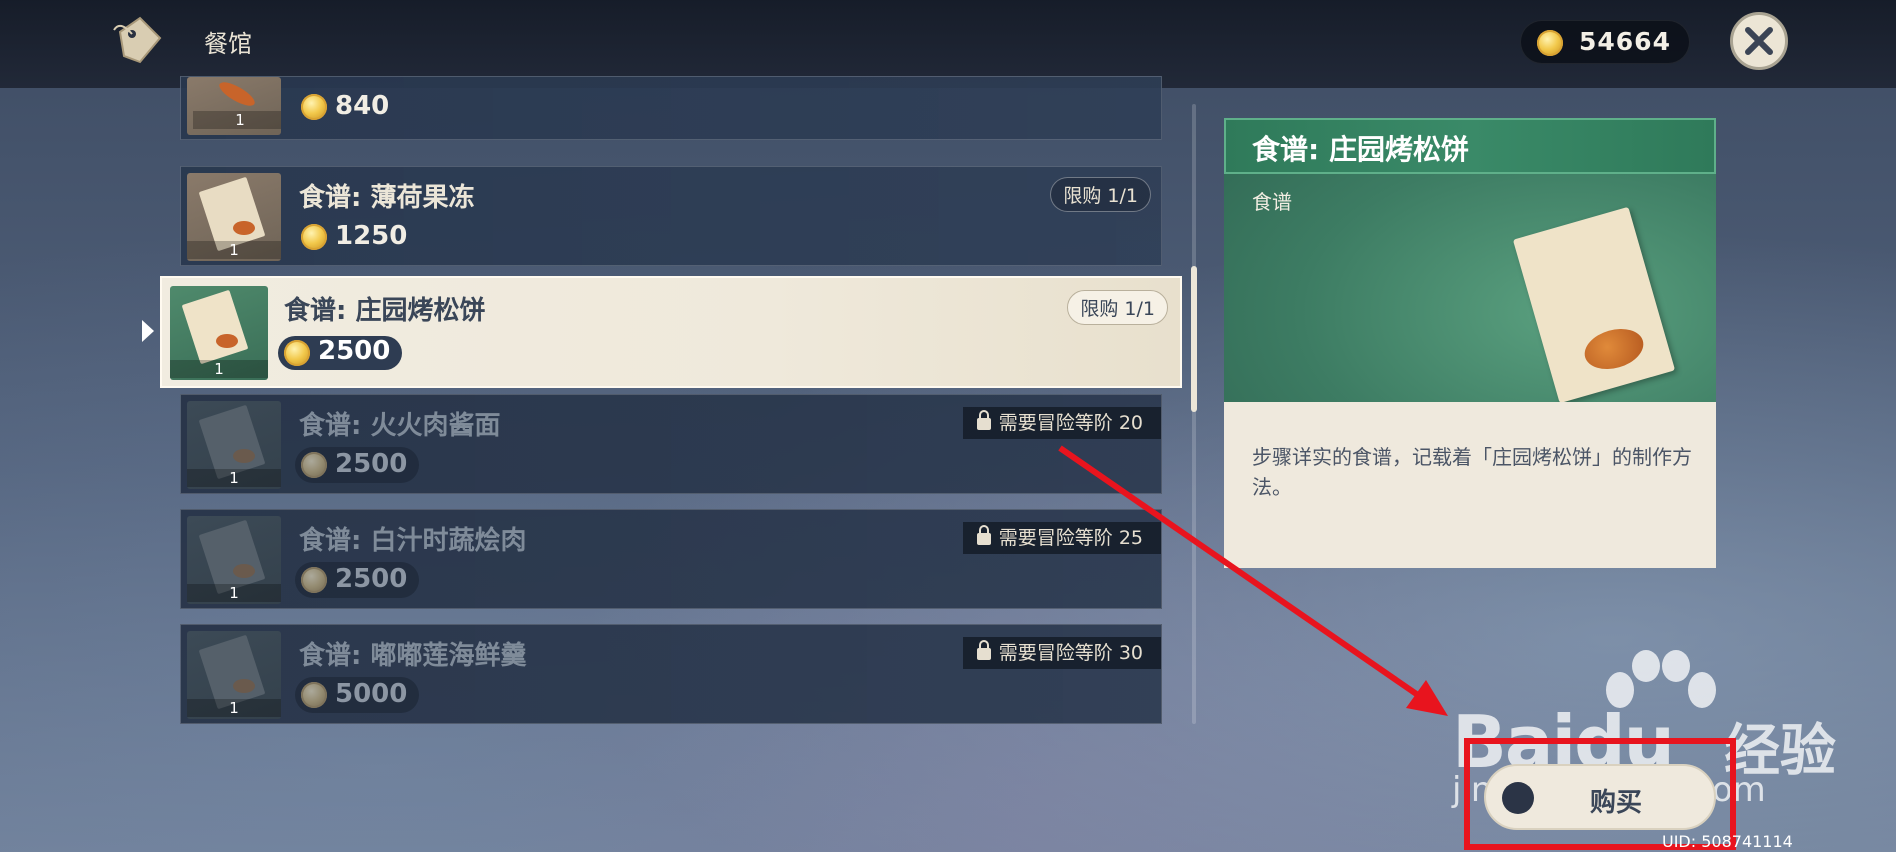  Describe the element at coordinates (671, 108) in the screenshot. I see `list-item: 1 840` at that location.